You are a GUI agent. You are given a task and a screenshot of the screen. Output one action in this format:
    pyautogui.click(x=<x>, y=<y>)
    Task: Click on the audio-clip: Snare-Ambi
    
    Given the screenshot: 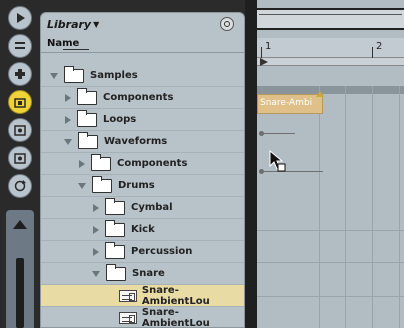 What is the action you would take?
    pyautogui.click(x=290, y=102)
    